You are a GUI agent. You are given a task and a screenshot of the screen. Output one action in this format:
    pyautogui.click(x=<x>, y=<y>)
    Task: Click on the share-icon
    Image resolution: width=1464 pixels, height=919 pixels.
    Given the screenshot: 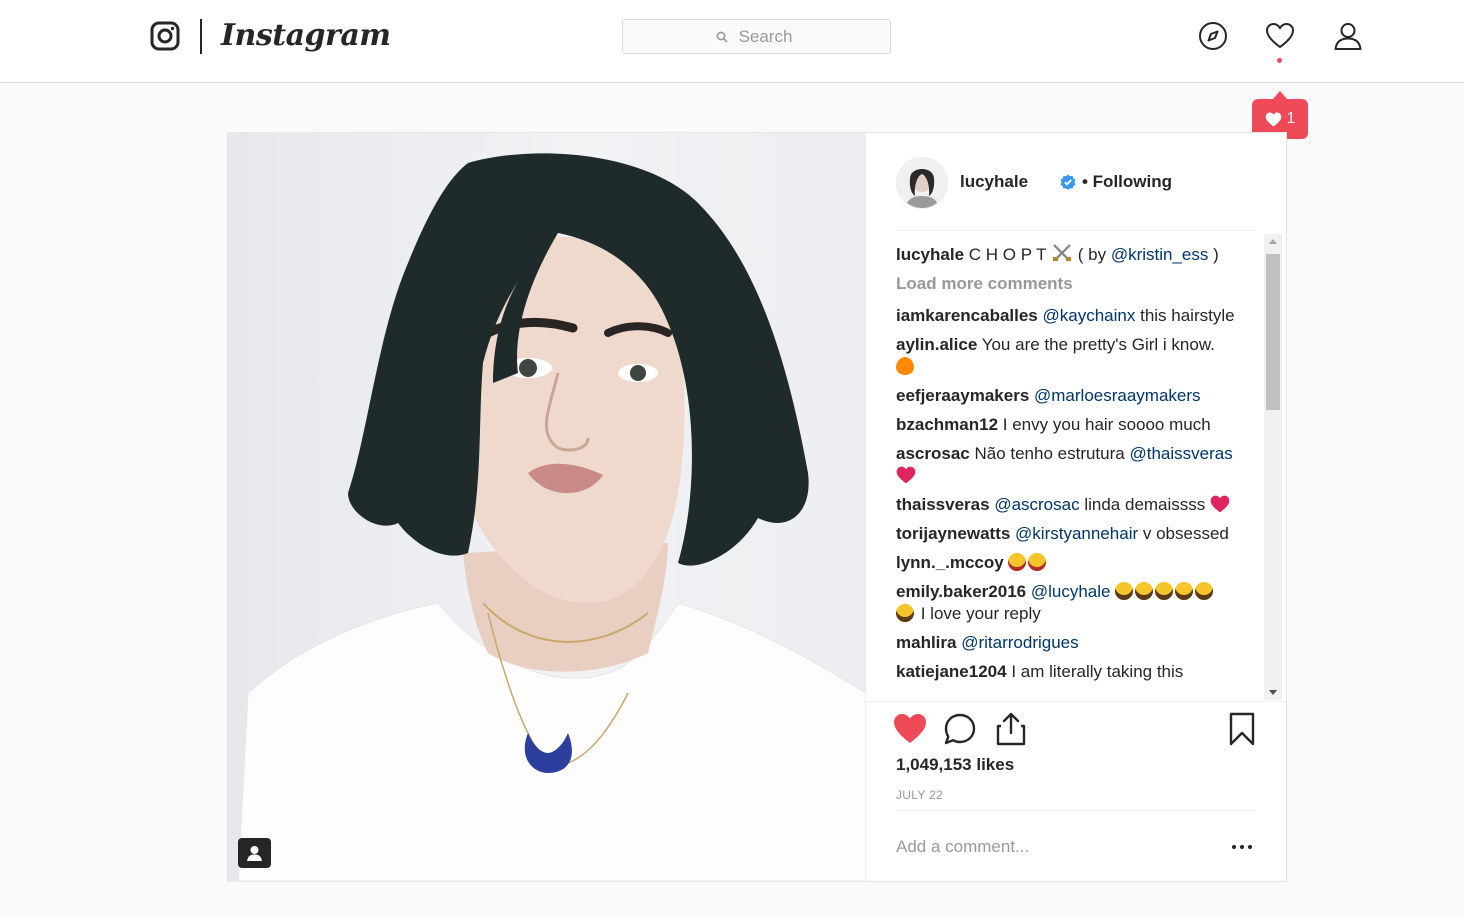 What is the action you would take?
    pyautogui.click(x=1011, y=729)
    